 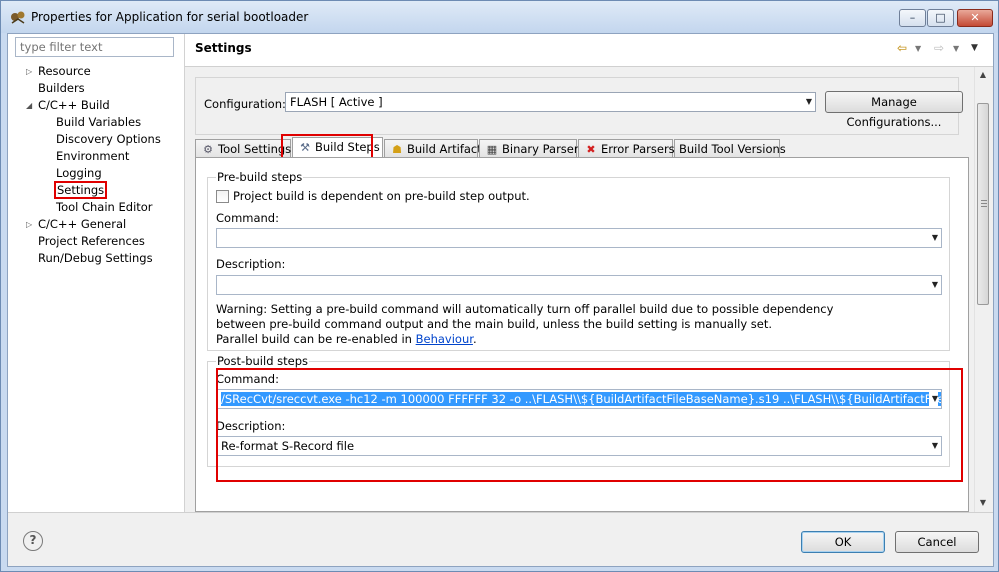 I want to click on tree-item-label: Environment, so click(x=93, y=156).